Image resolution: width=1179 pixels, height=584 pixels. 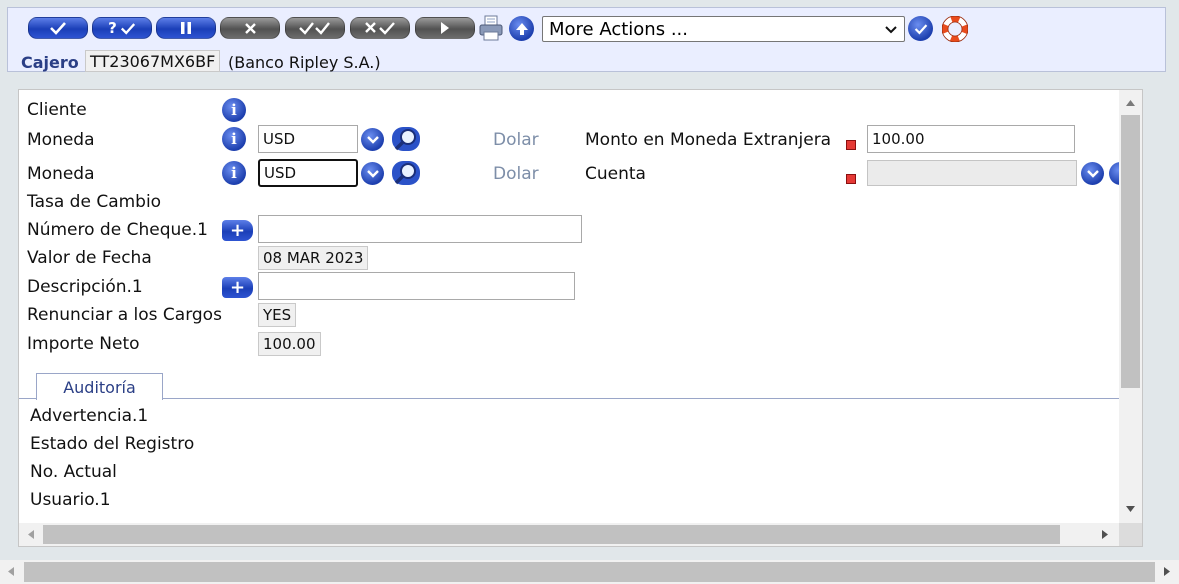 What do you see at coordinates (1130, 103) in the screenshot?
I see `scroll-up-icon` at bounding box center [1130, 103].